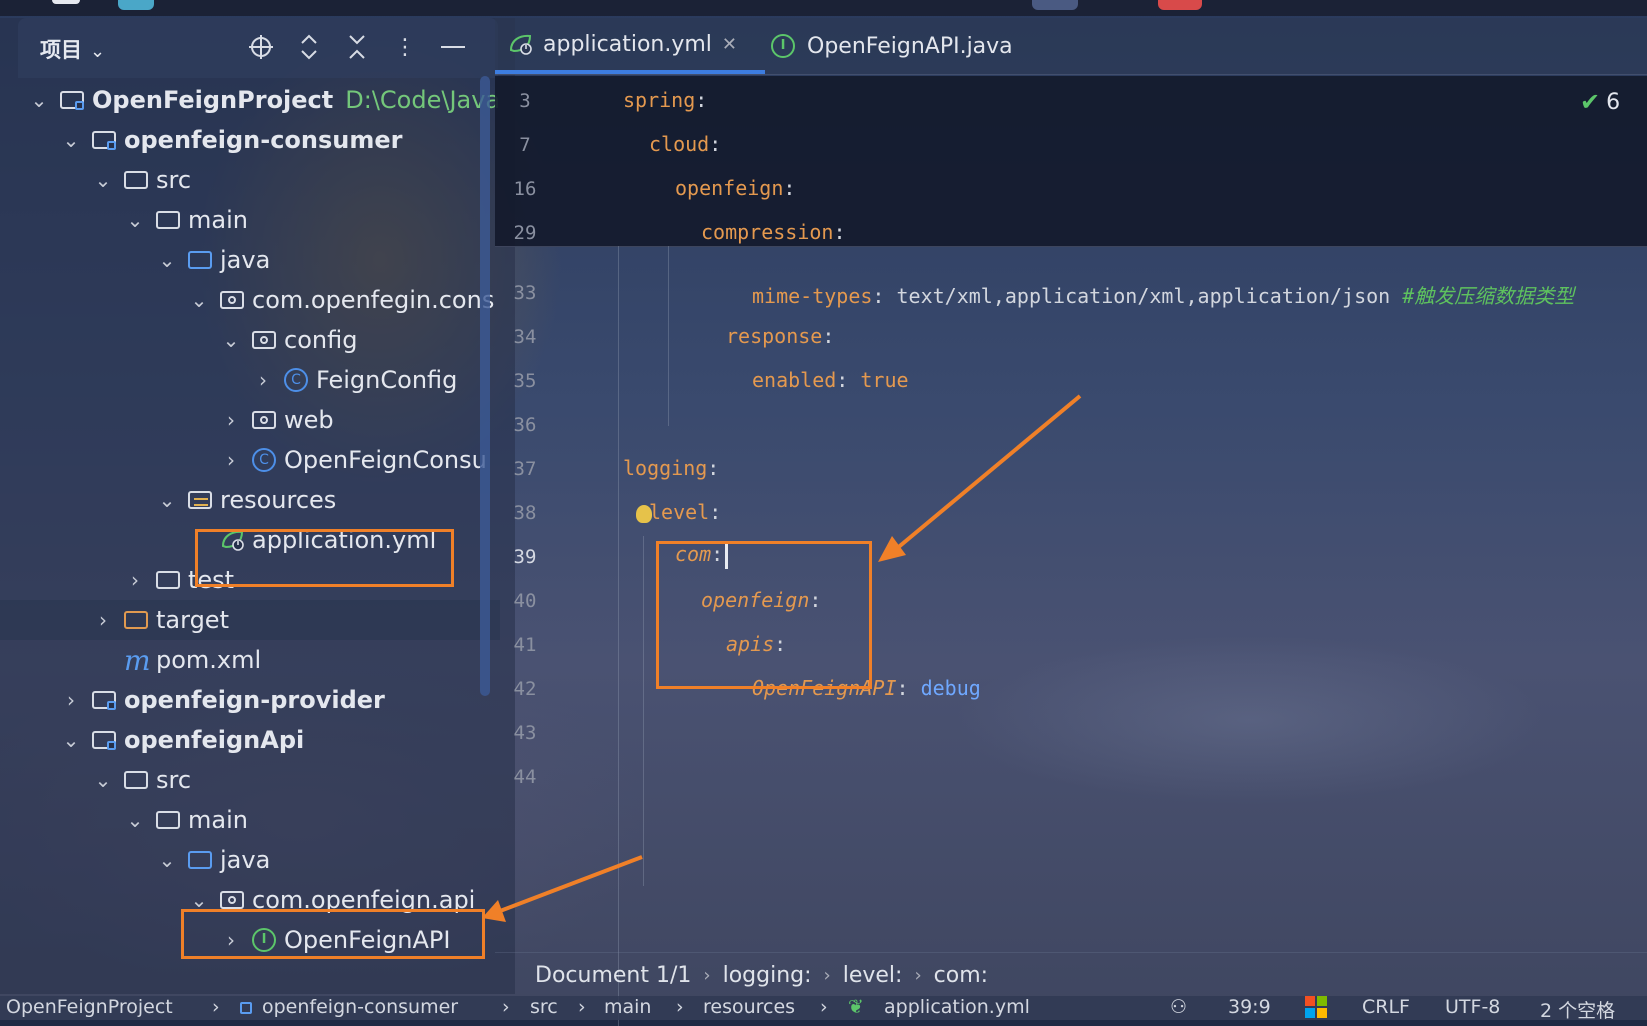  Describe the element at coordinates (544, 1007) in the screenshot. I see `status-path-item: src` at that location.